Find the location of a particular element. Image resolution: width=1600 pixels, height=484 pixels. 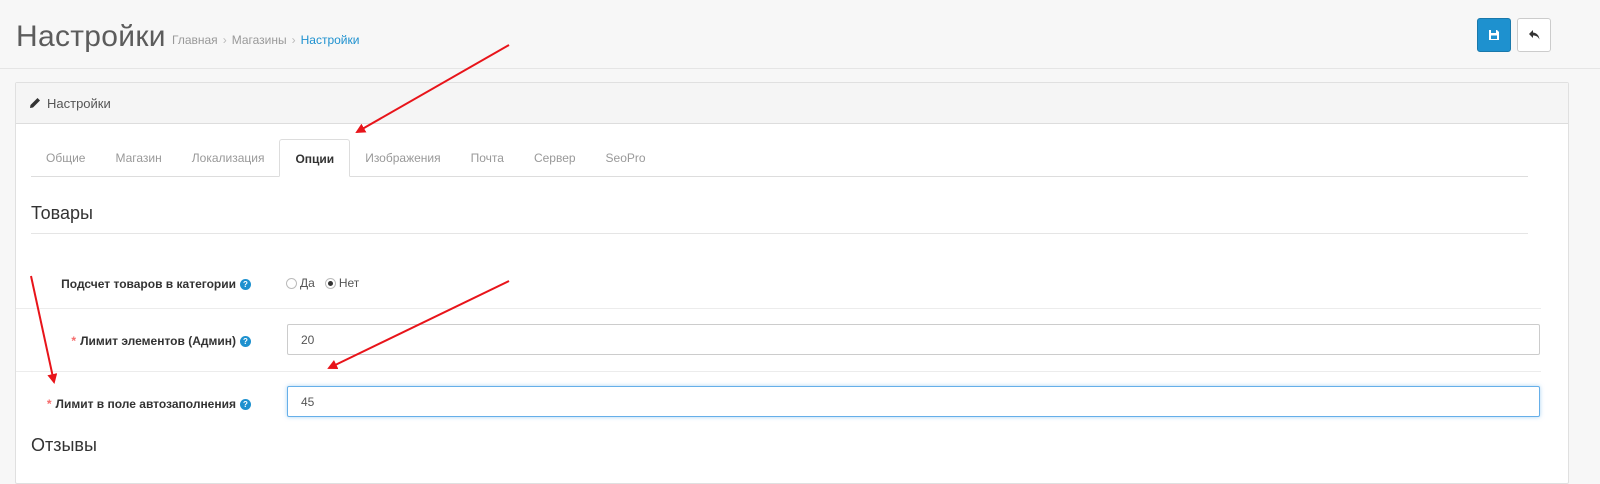

section-title-products: Товары is located at coordinates (779, 218).